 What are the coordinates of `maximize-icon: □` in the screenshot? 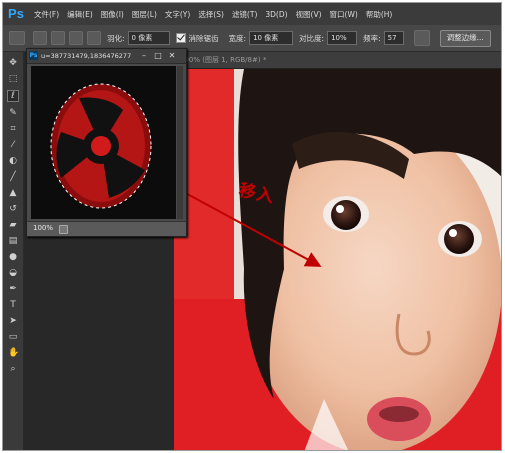 It's located at (158, 55).